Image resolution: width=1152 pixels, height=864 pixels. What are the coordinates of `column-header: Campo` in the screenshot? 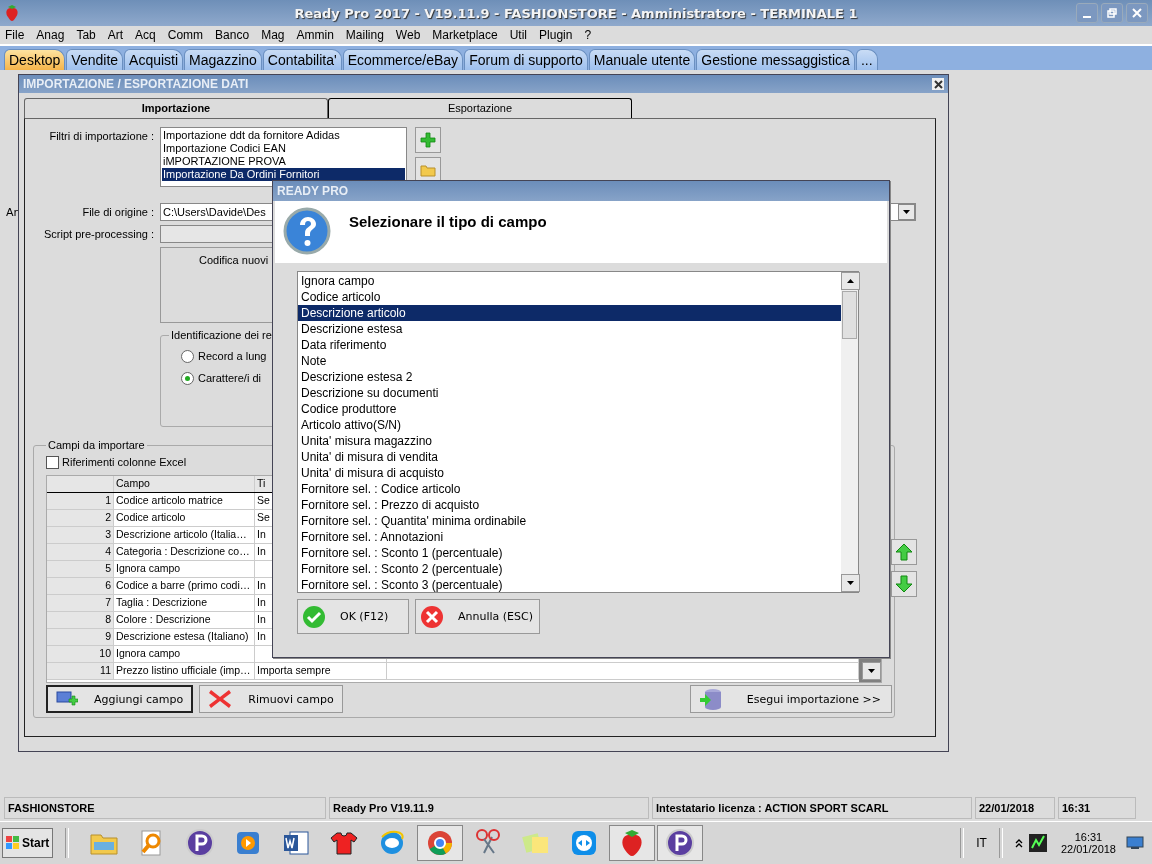 It's located at (184, 484).